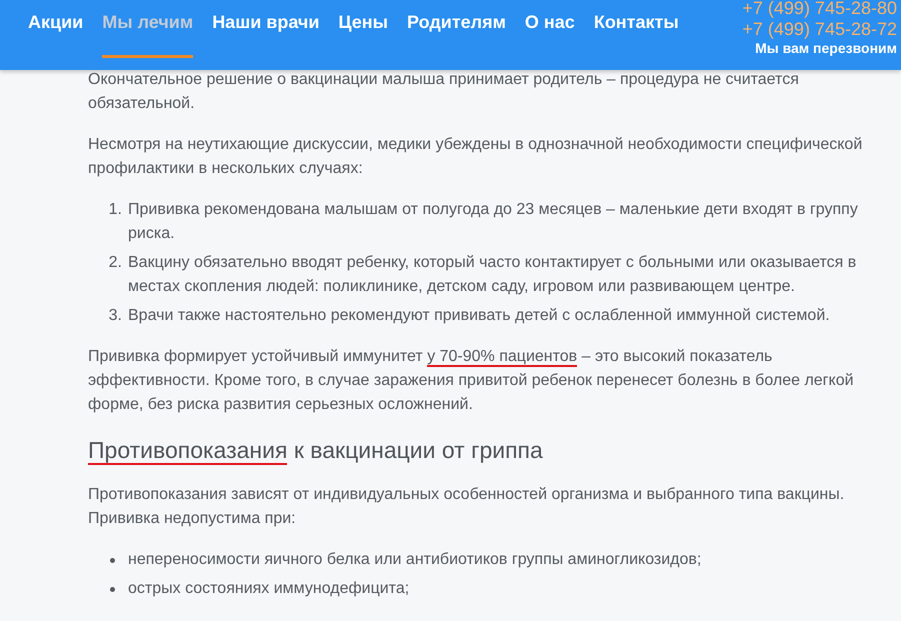  Describe the element at coordinates (636, 29) in the screenshot. I see `nav-link: Контакты` at that location.